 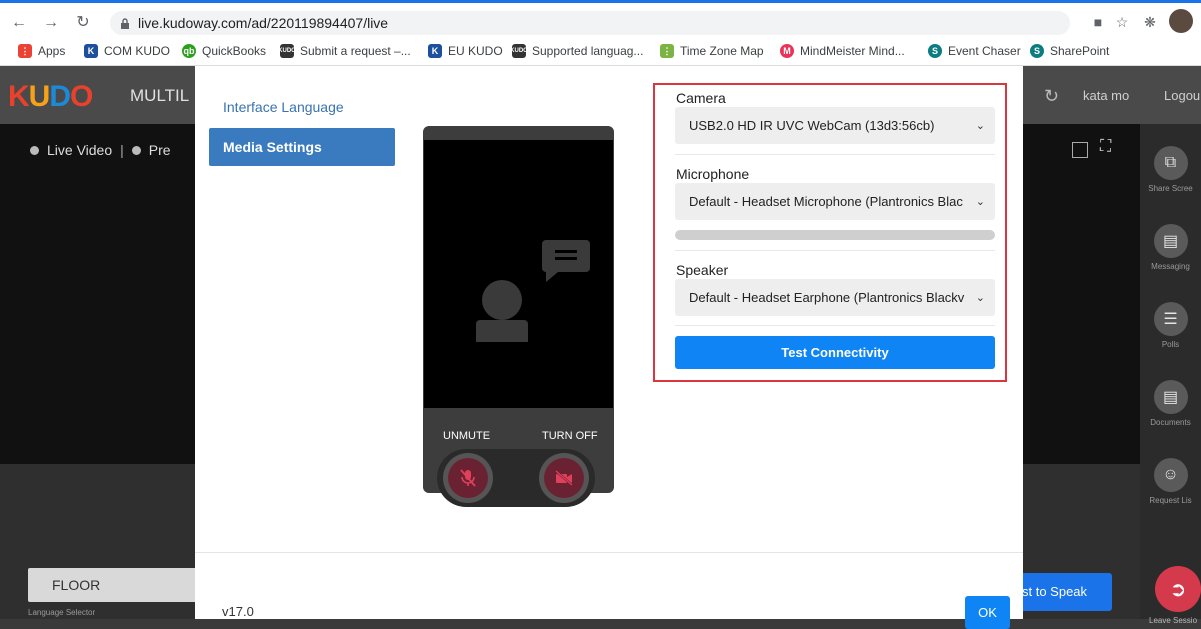 I want to click on sharepoint-icon: S, so click(x=935, y=51).